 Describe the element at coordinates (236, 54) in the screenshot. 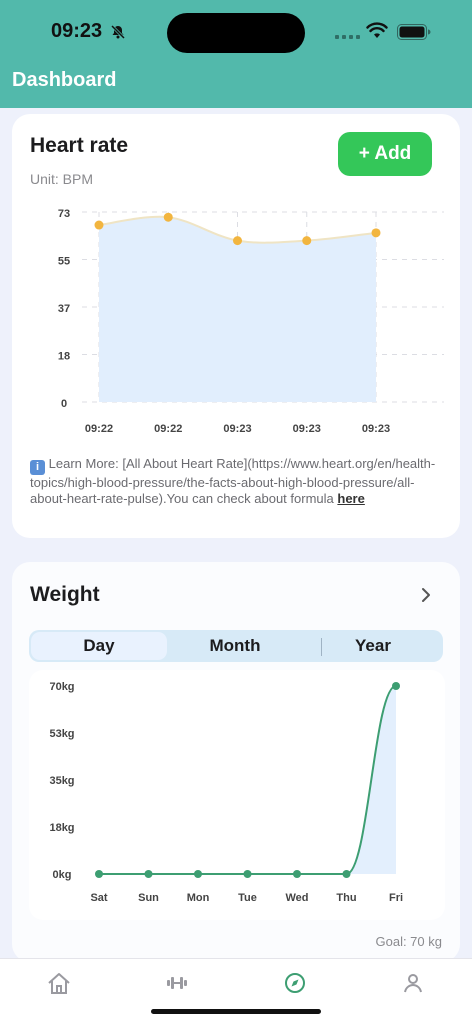

I see `app-header: 09:23 Dashboard` at that location.